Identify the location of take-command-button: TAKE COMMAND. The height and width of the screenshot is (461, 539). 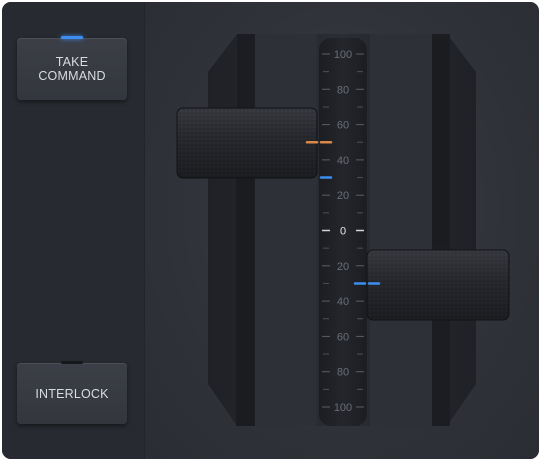
(72, 68).